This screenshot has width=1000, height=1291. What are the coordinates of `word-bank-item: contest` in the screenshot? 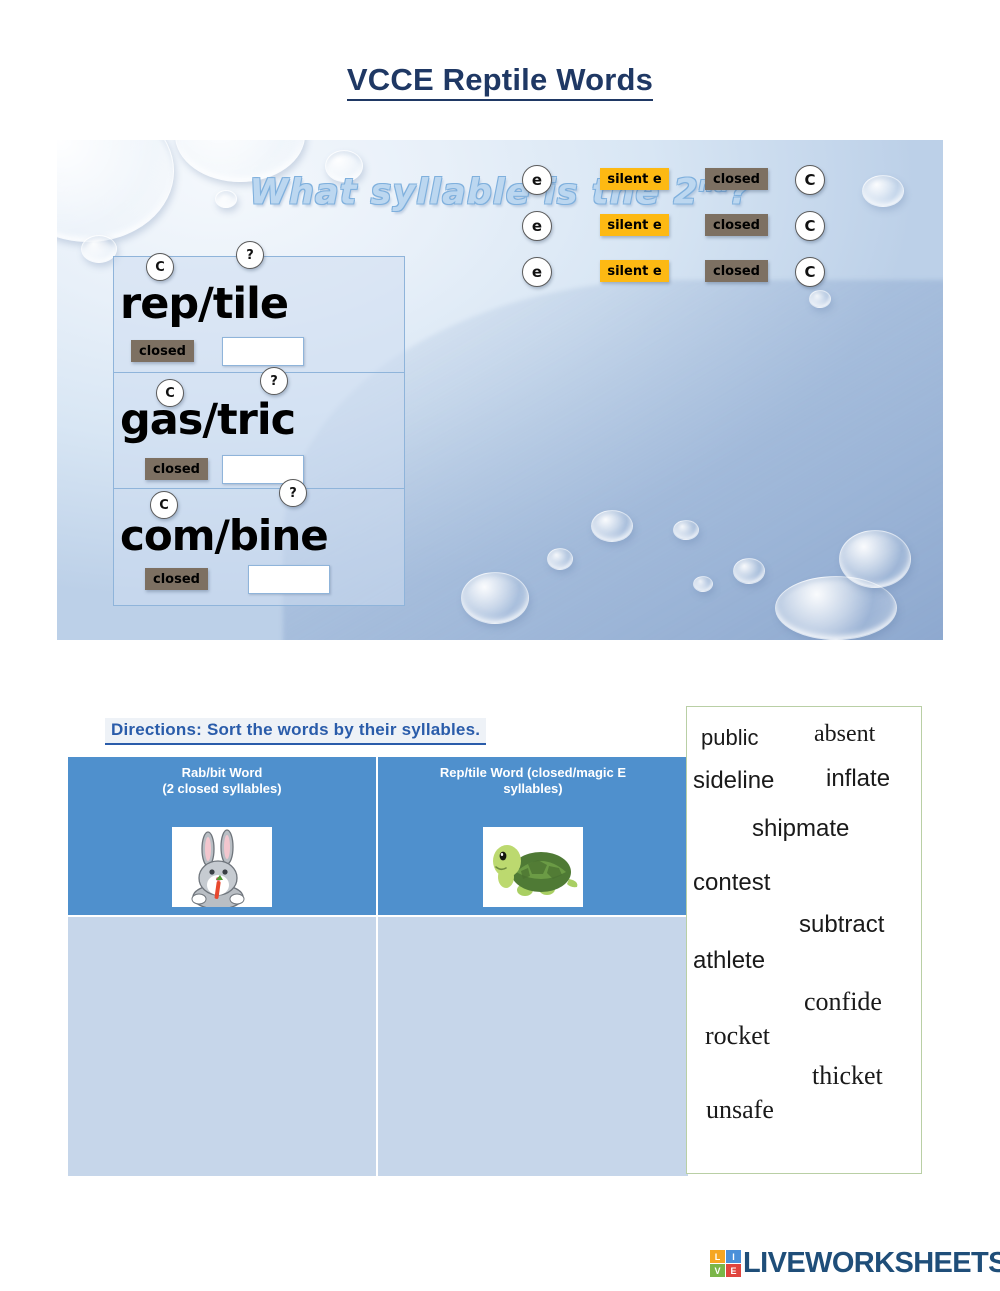 It's located at (731, 883).